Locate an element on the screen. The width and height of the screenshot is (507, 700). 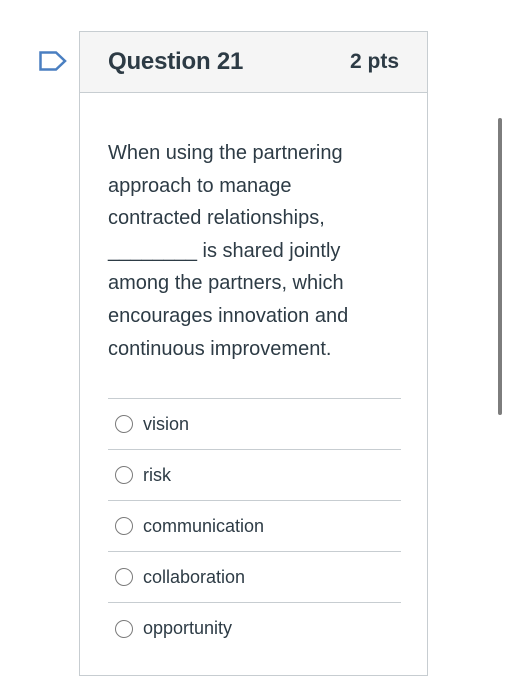
answer-label: risk is located at coordinates (157, 474).